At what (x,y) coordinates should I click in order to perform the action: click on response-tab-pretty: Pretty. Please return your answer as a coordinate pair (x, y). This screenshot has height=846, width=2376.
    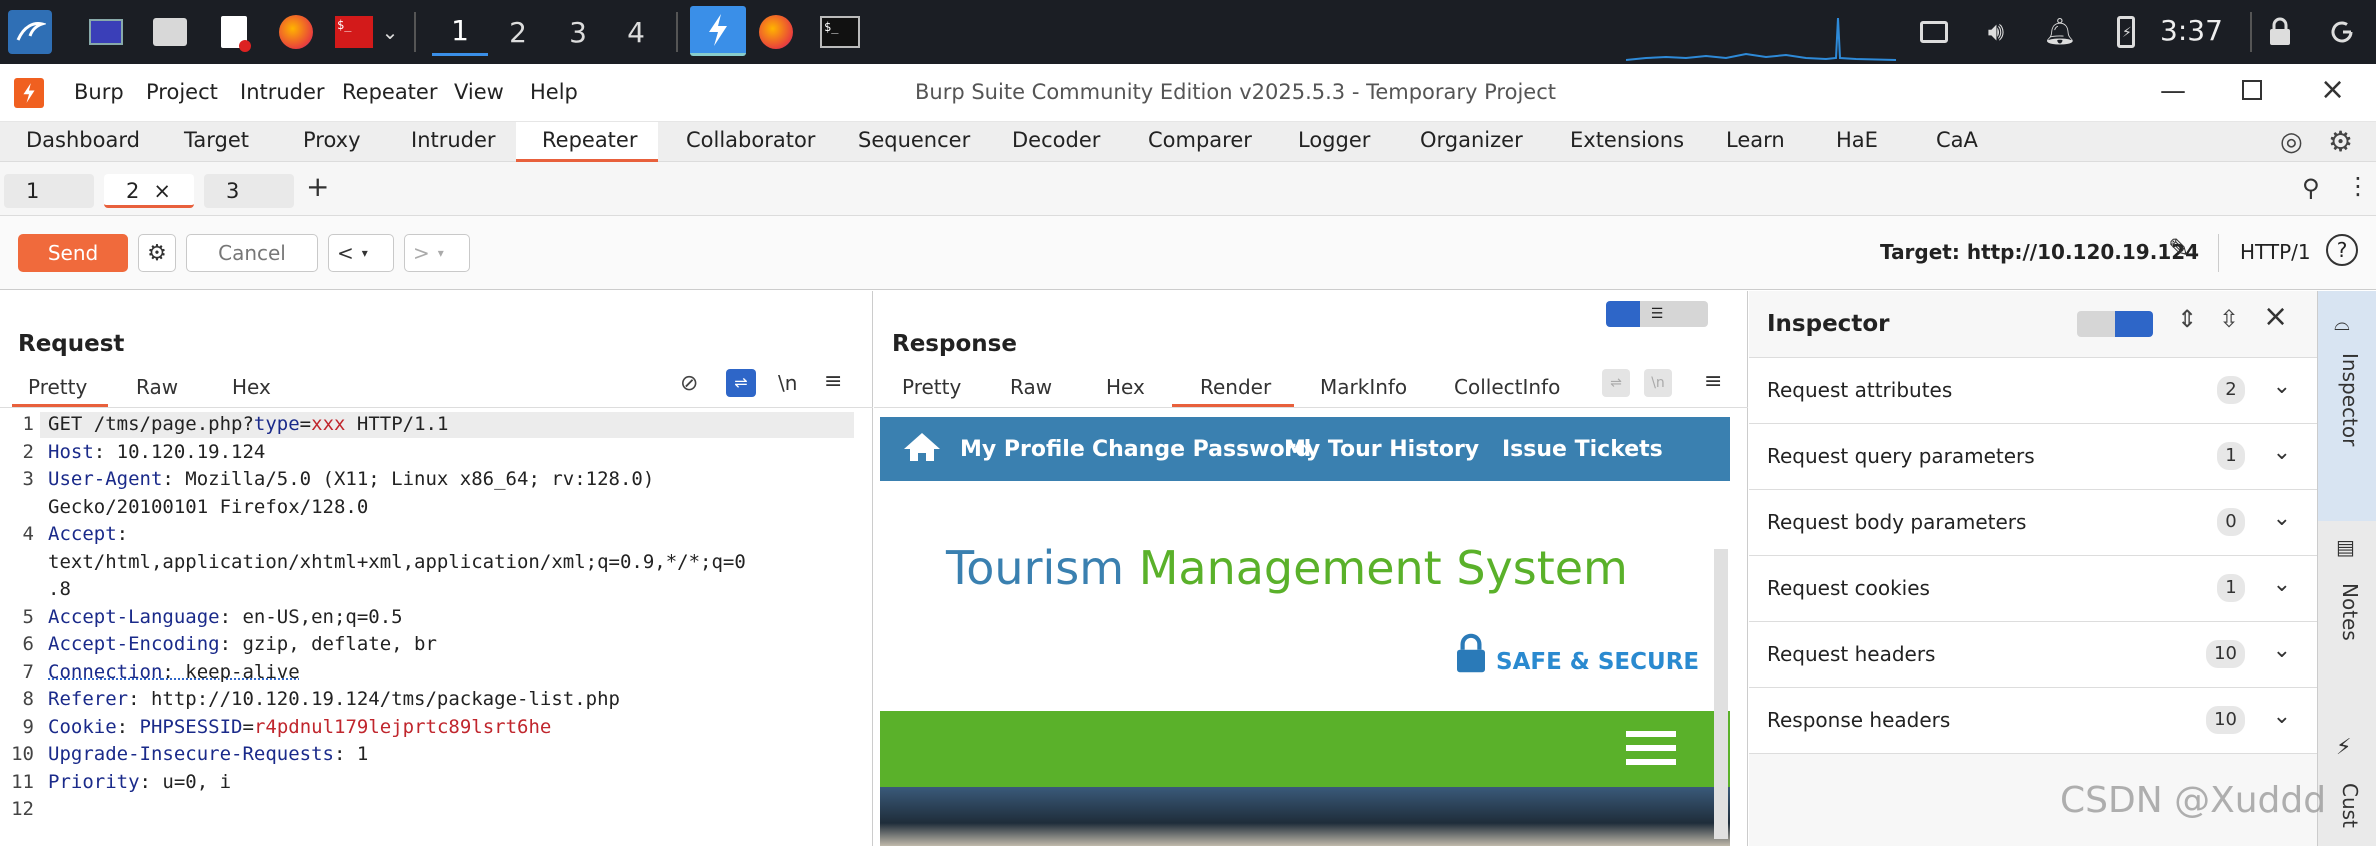
    Looking at the image, I should click on (931, 387).